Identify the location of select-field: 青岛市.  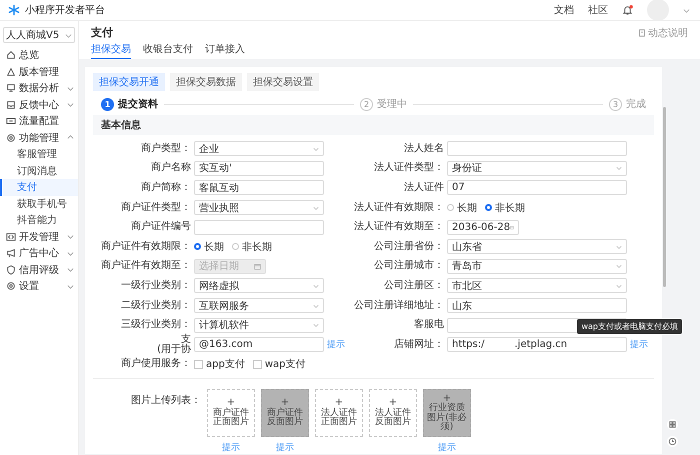
(537, 266).